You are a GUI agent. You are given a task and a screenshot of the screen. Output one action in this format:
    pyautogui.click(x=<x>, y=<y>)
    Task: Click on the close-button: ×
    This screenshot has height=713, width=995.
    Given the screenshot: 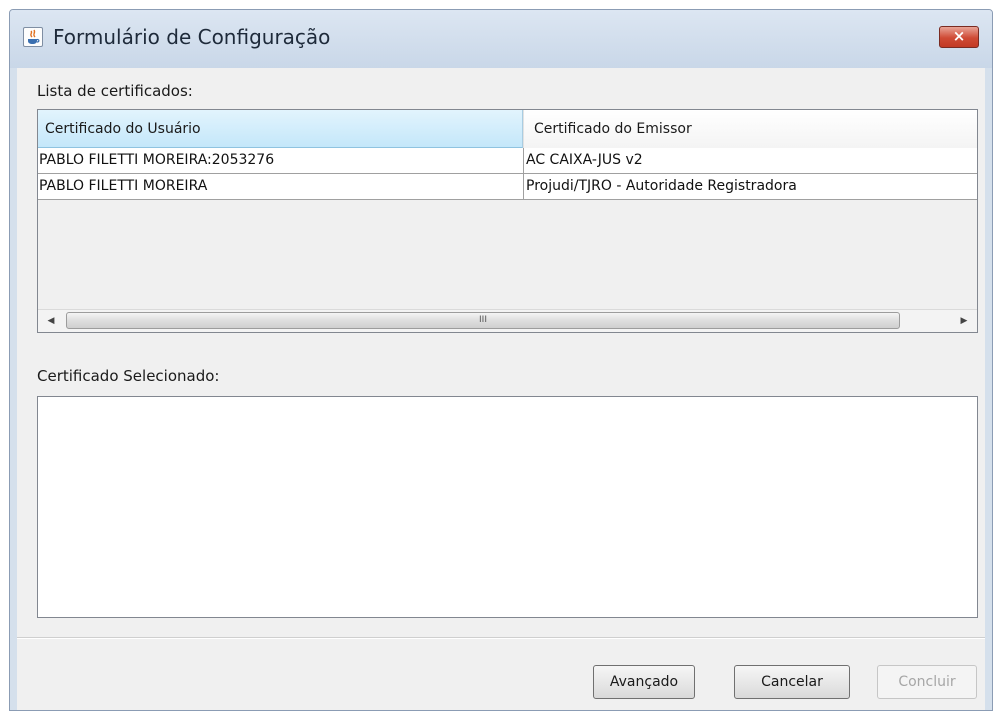 What is the action you would take?
    pyautogui.click(x=959, y=37)
    